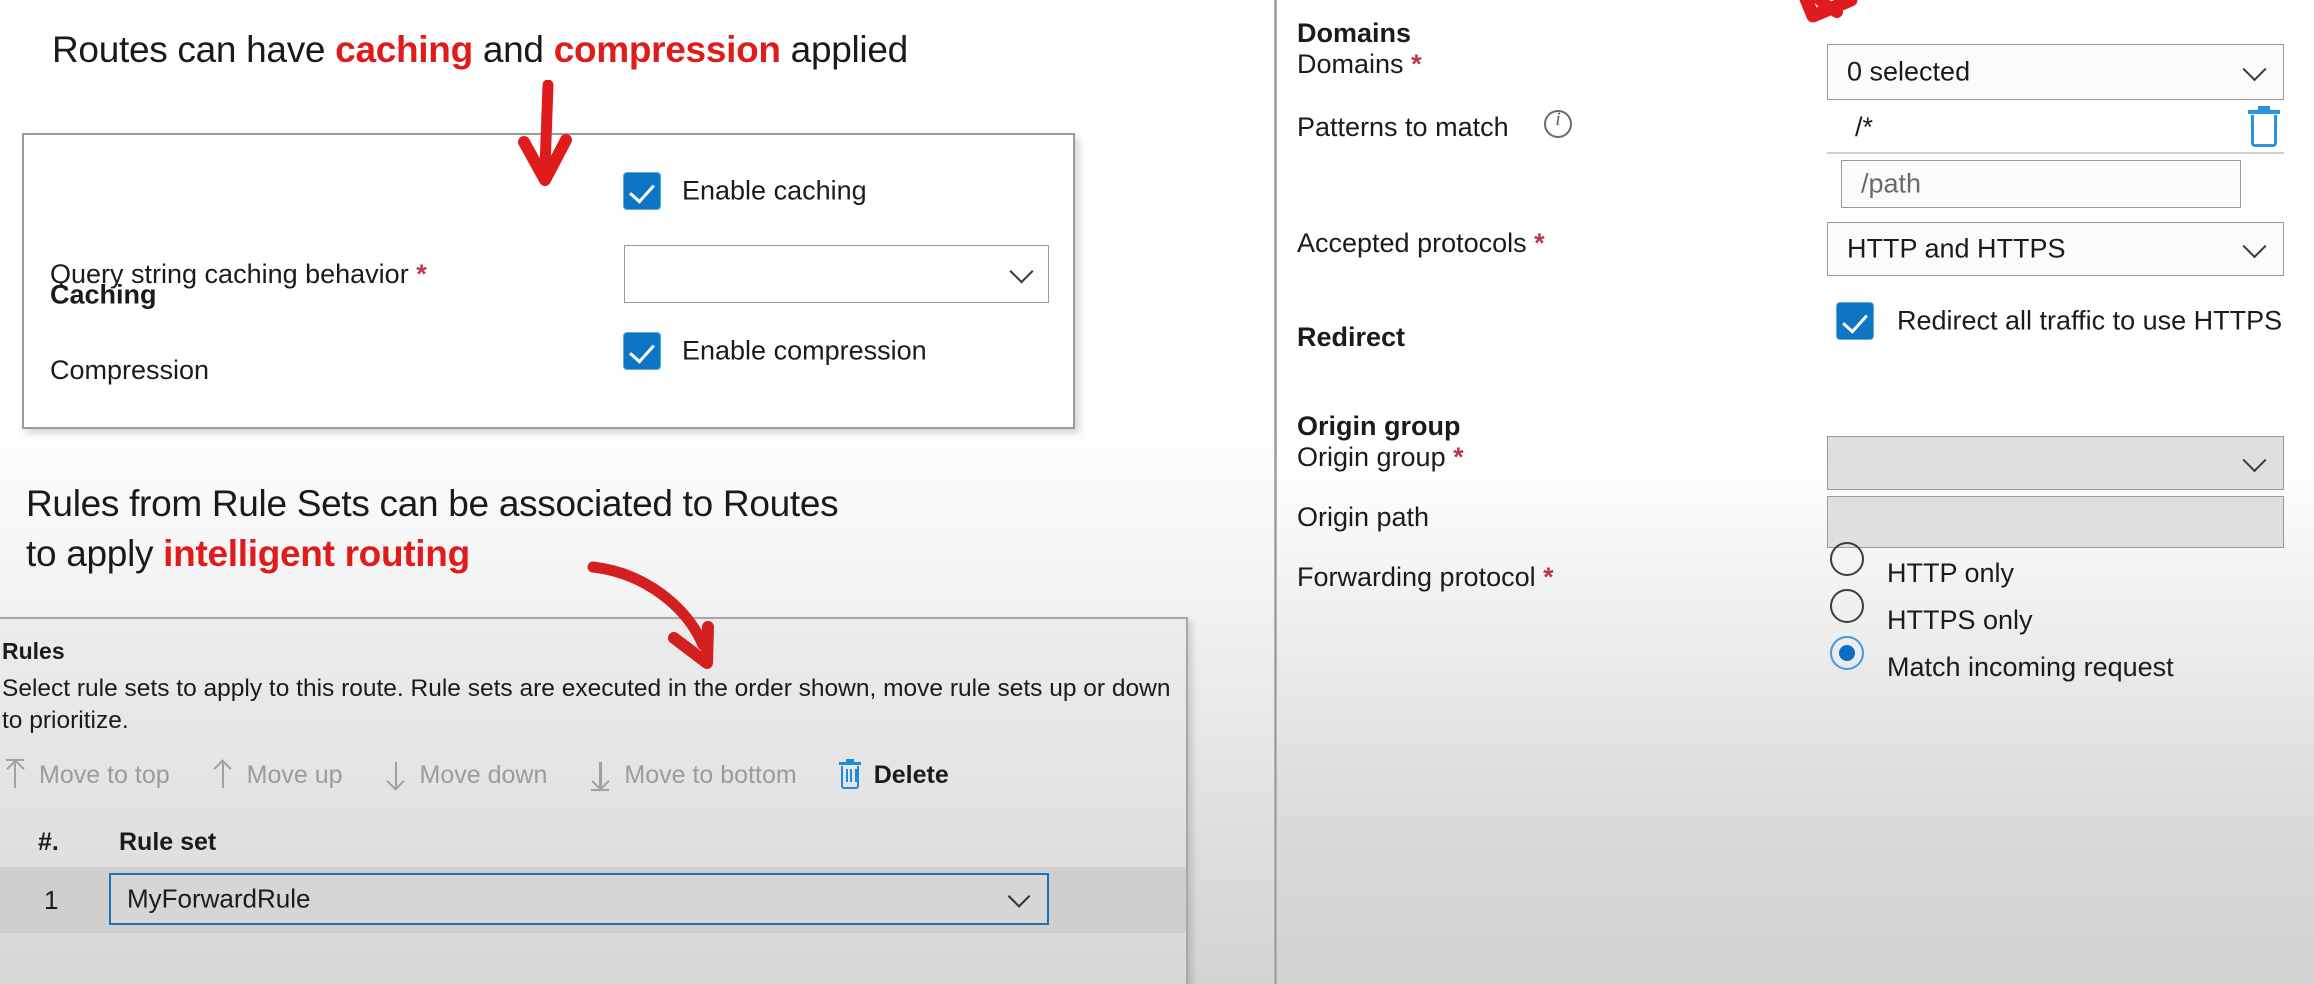  I want to click on patterns-to-match-label: Patterns to match, so click(1403, 127).